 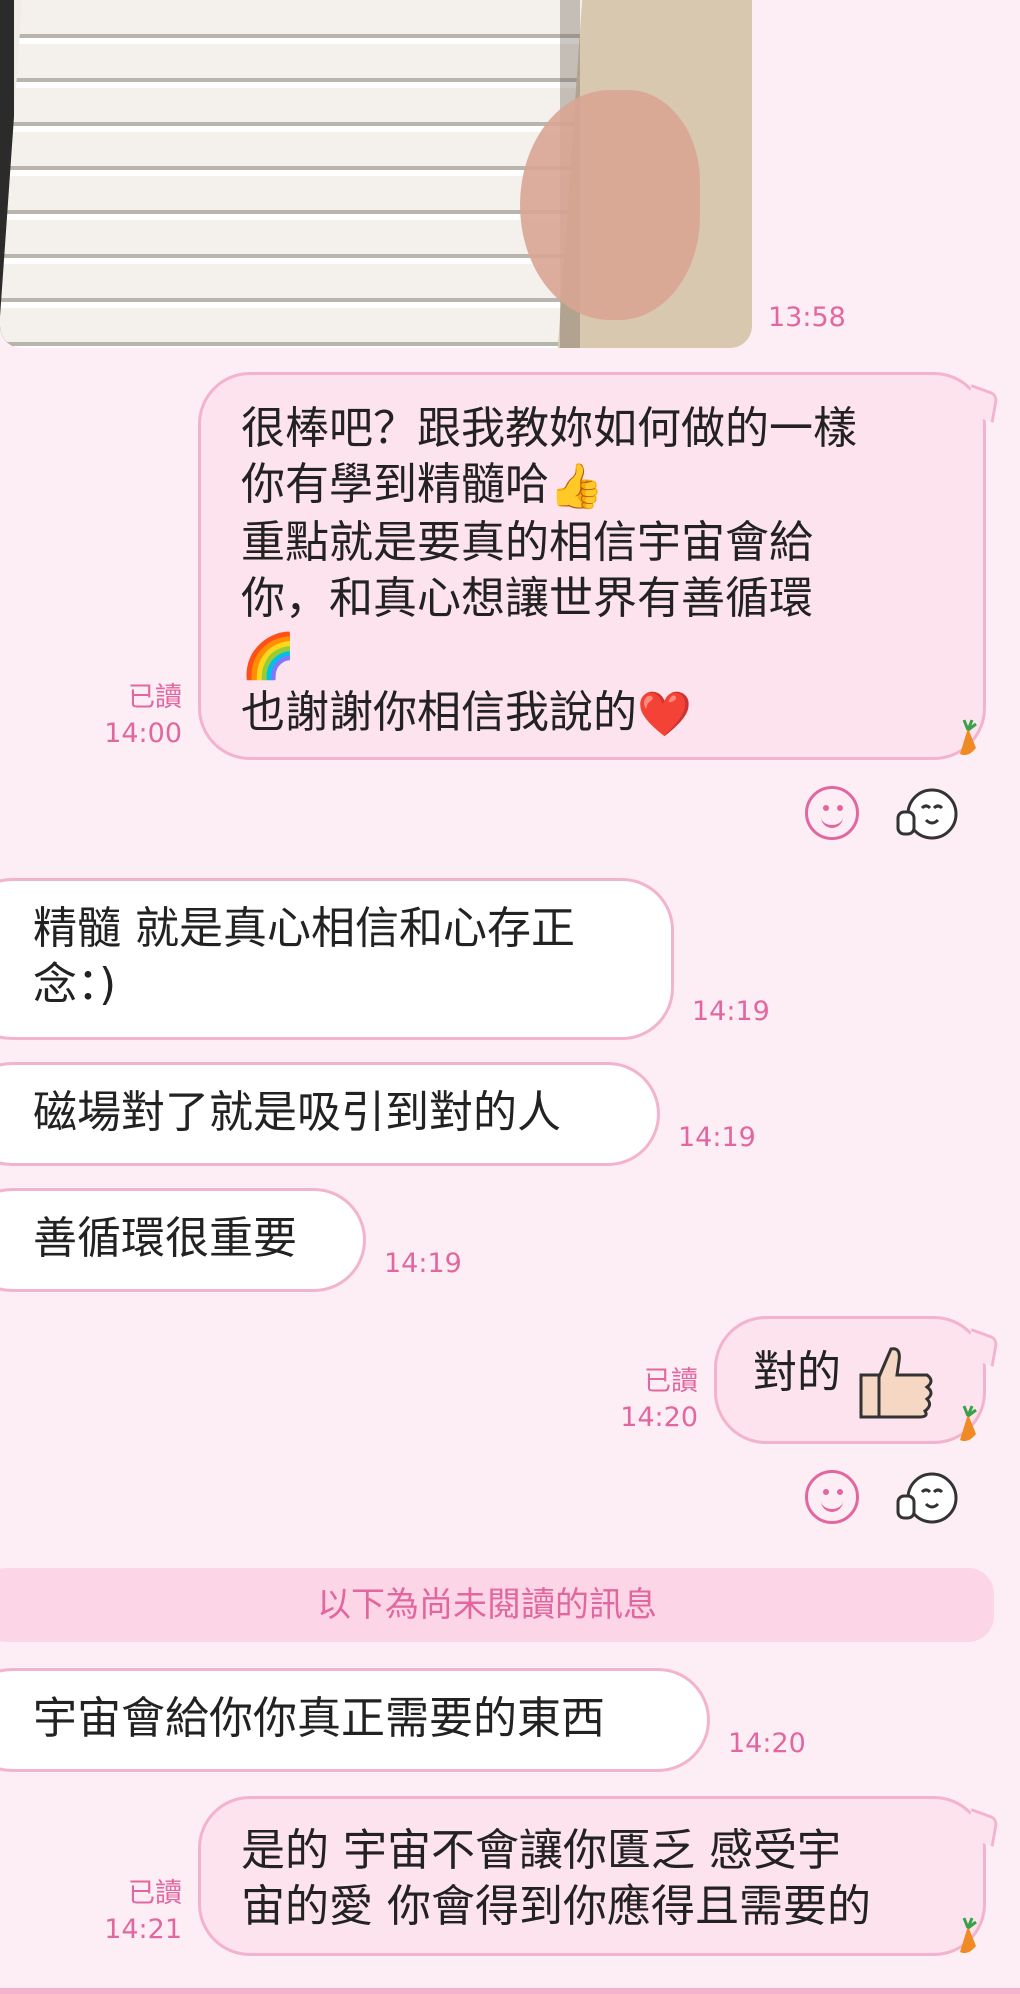 What do you see at coordinates (807, 317) in the screenshot?
I see `message-time: 13:58` at bounding box center [807, 317].